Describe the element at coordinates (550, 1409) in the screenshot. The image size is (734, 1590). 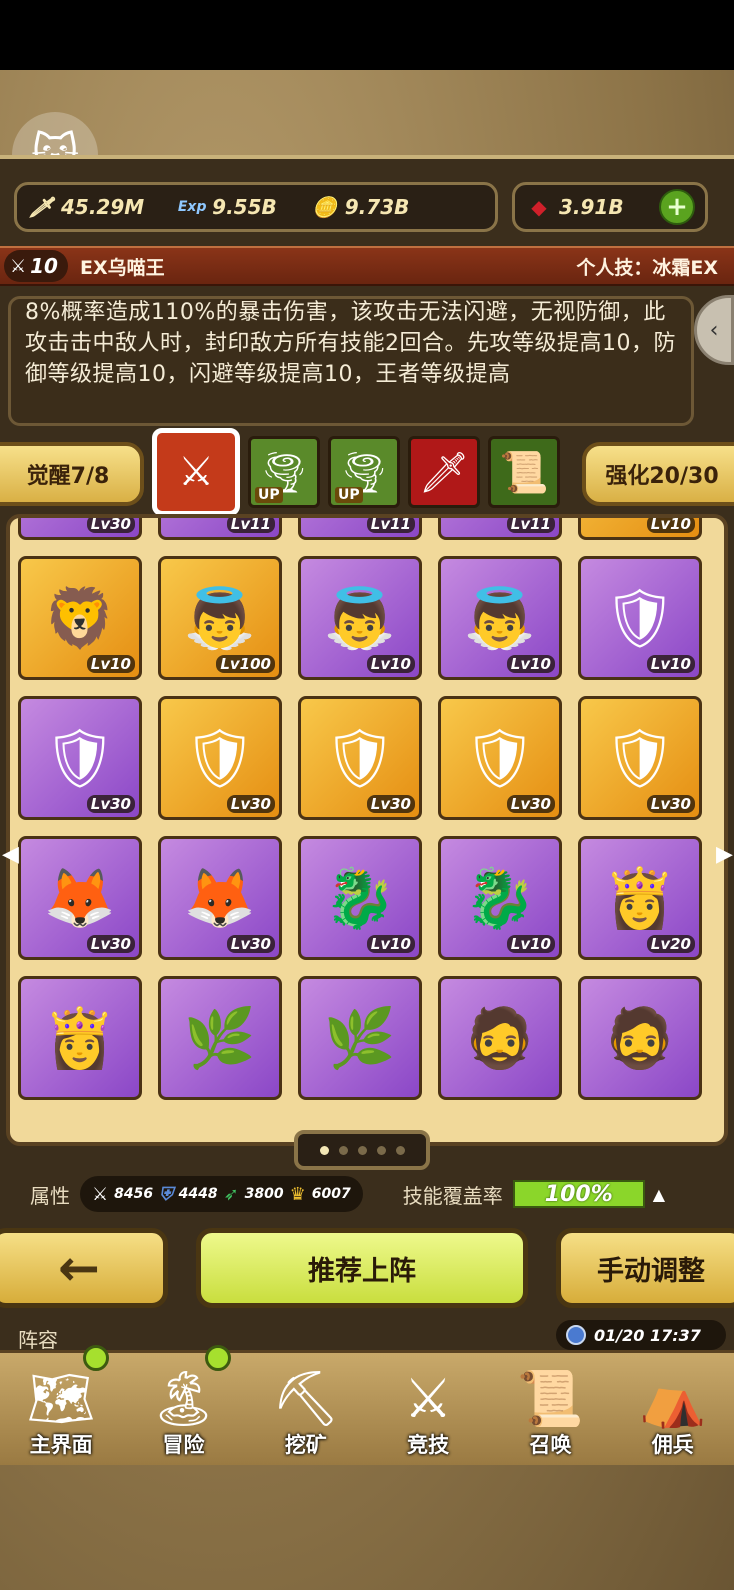
I see `nav-item: 📜 召唤` at that location.